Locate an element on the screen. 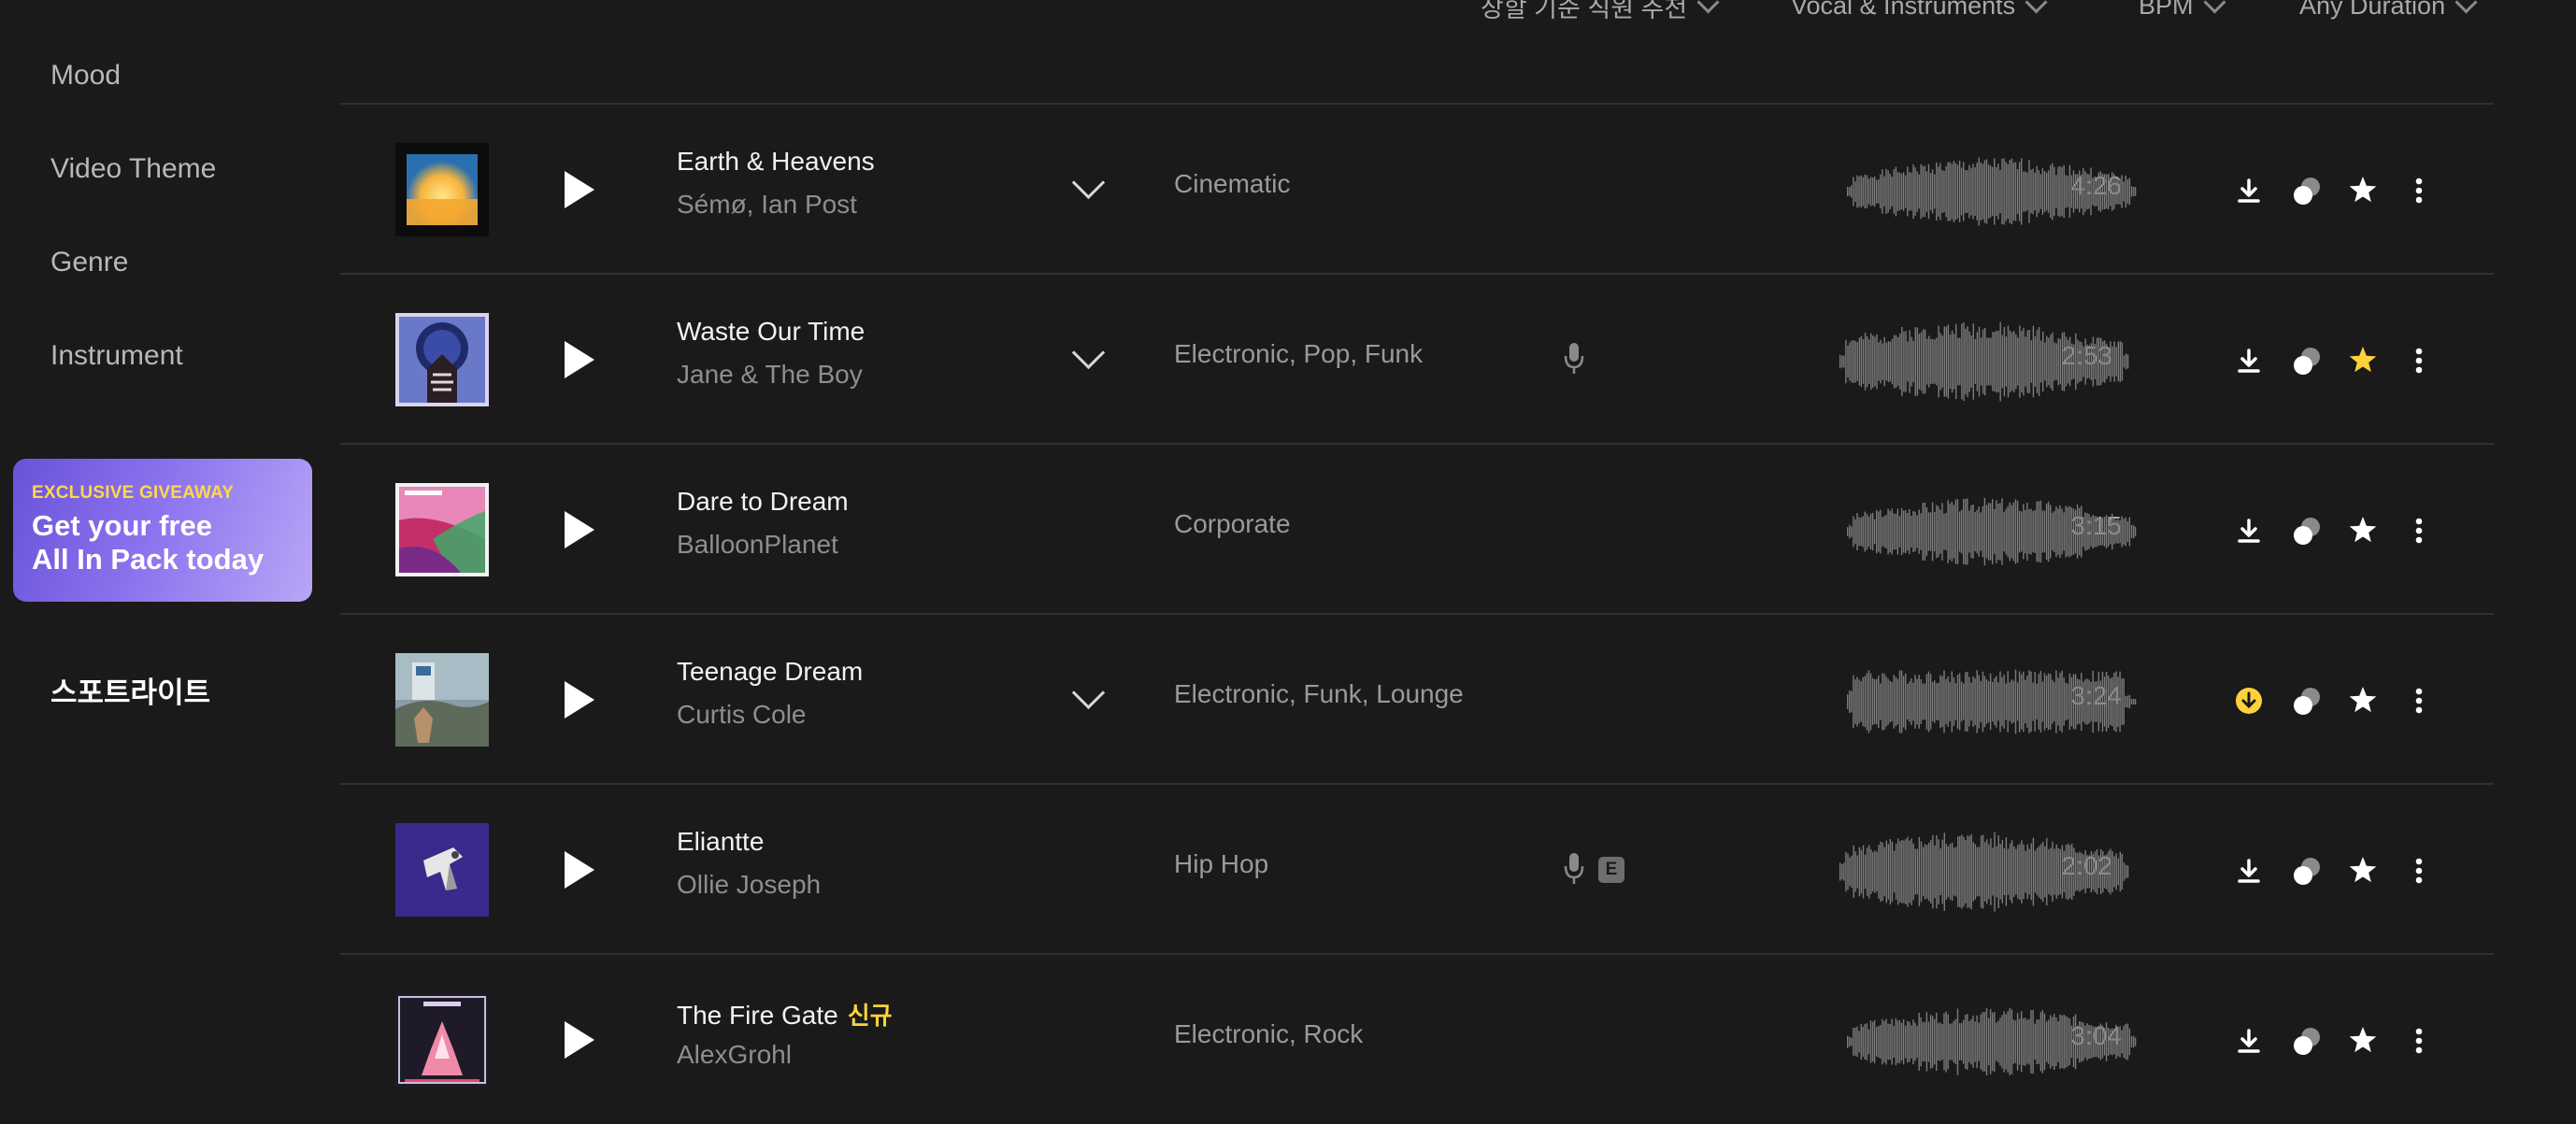  sidebar-item-instrument: Instrument is located at coordinates (116, 356).